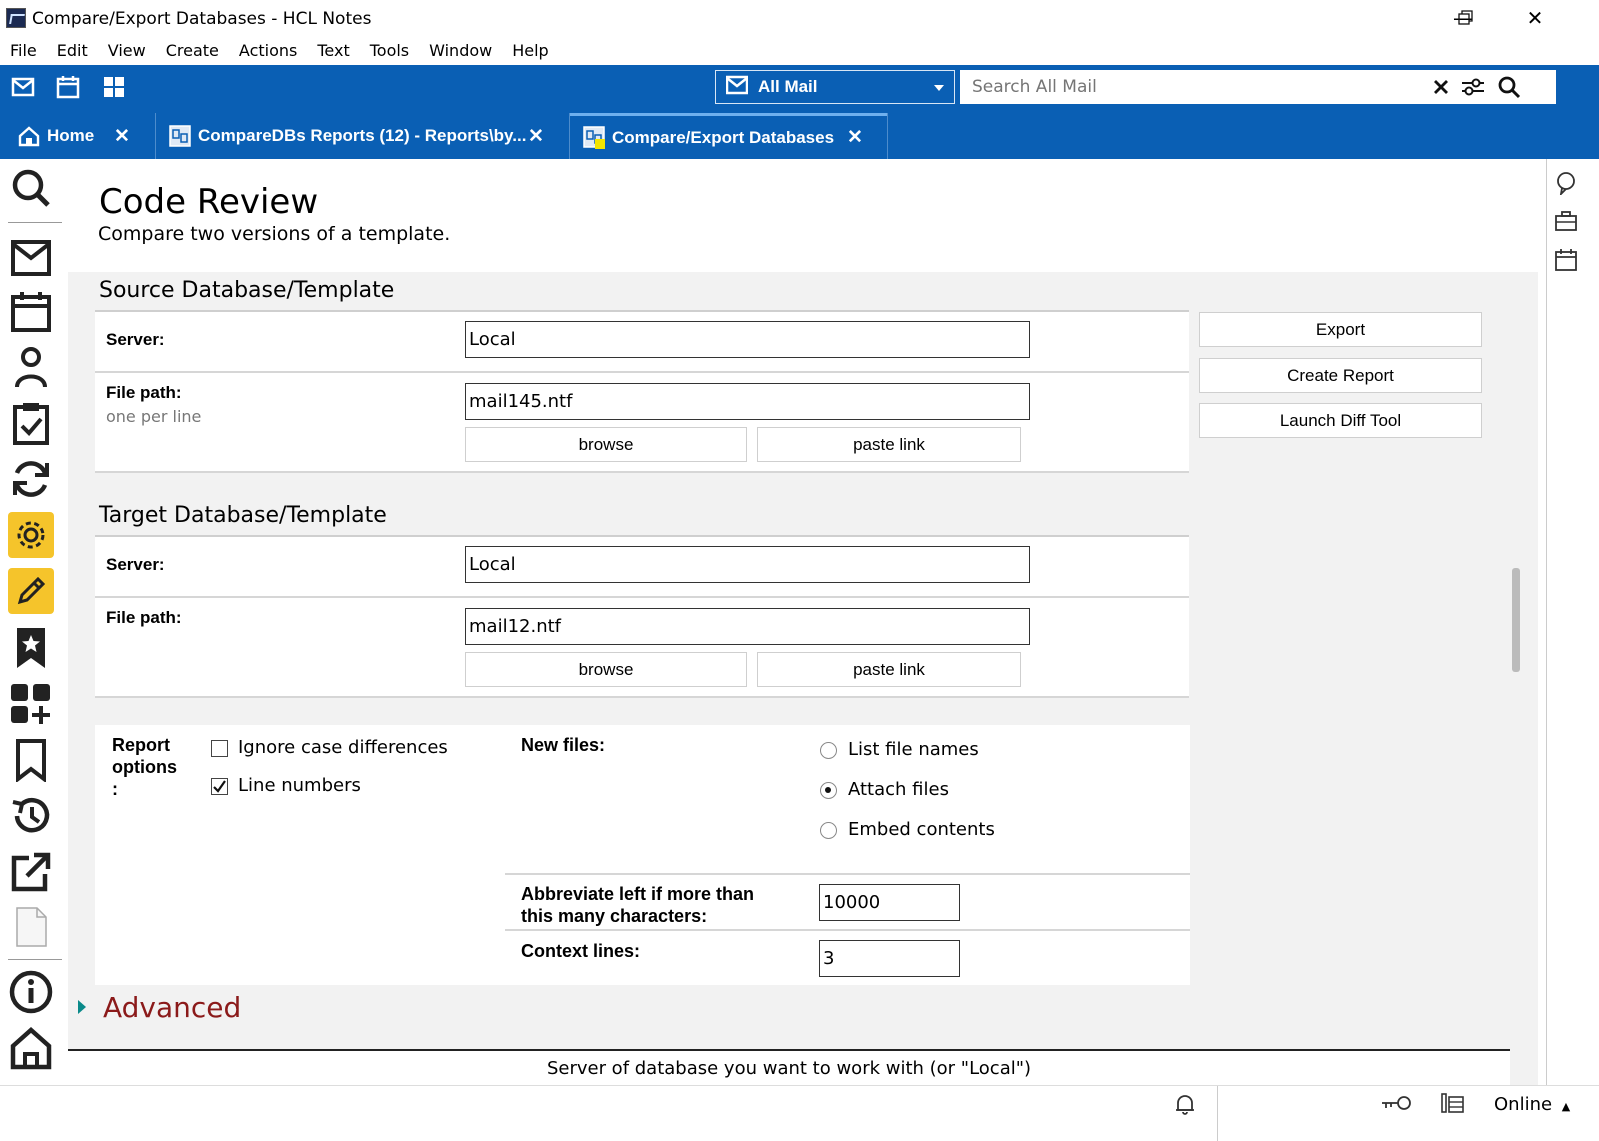 Image resolution: width=1599 pixels, height=1141 pixels. Describe the element at coordinates (127, 50) in the screenshot. I see `menu-view: View` at that location.